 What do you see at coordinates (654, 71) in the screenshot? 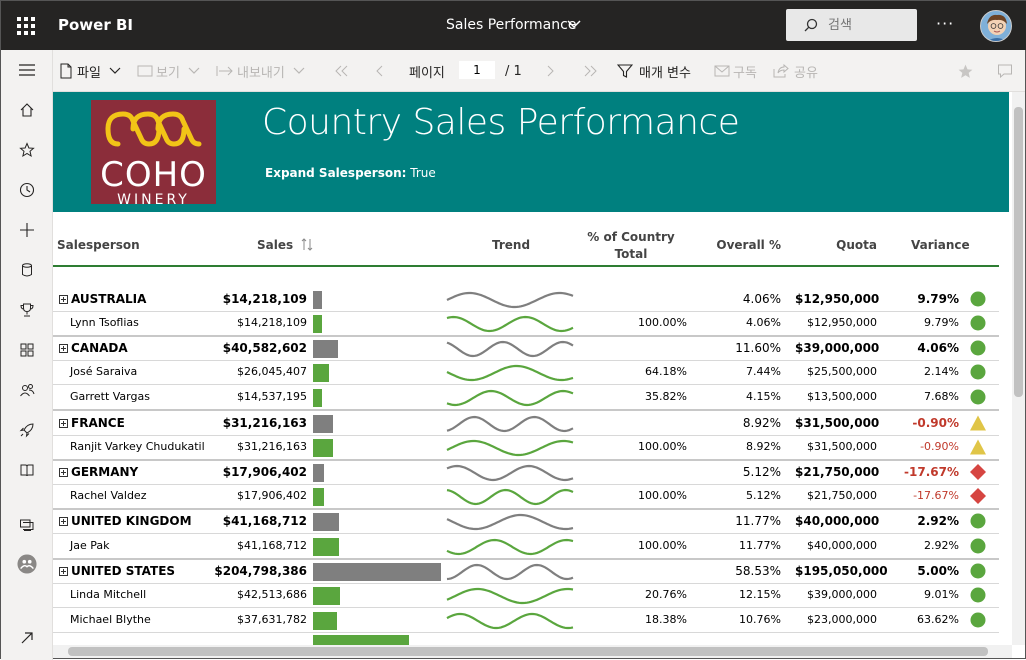
I see `parameters-button: 매개 변수` at bounding box center [654, 71].